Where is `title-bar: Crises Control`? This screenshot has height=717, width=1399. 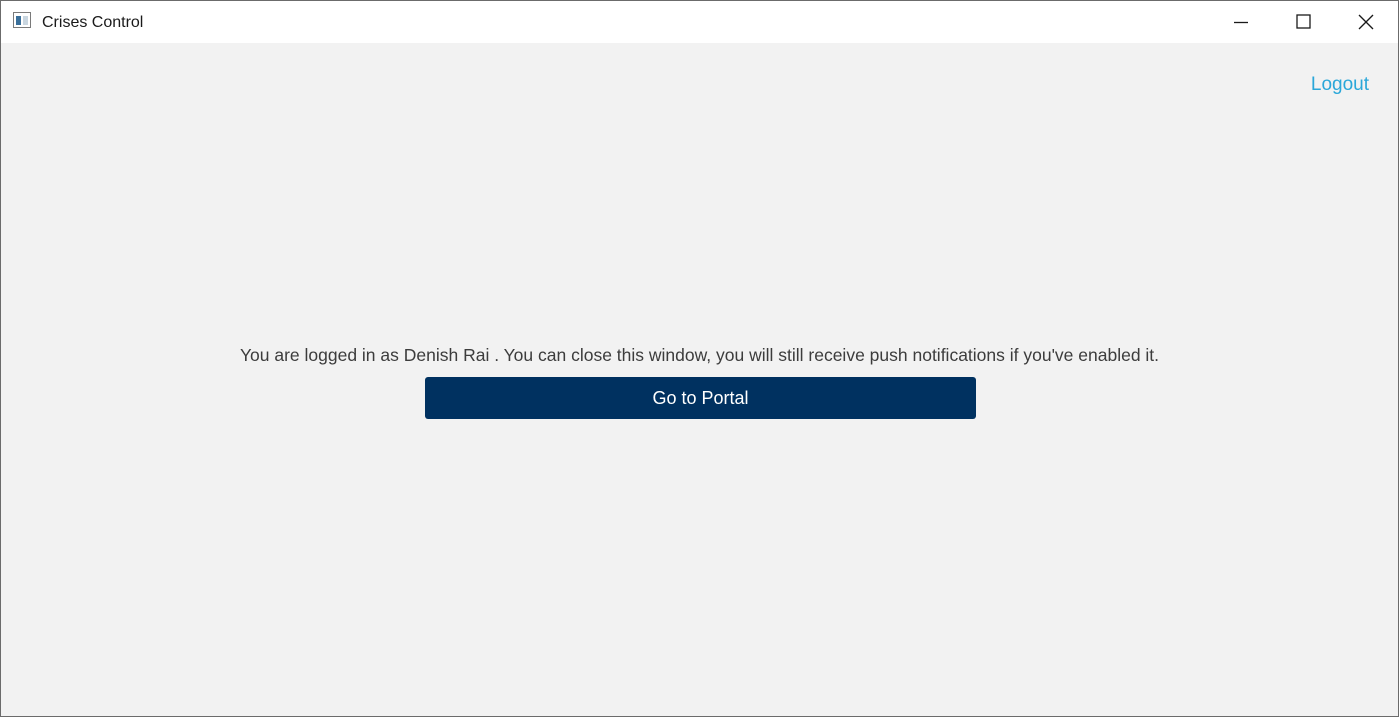 title-bar: Crises Control is located at coordinates (699, 22).